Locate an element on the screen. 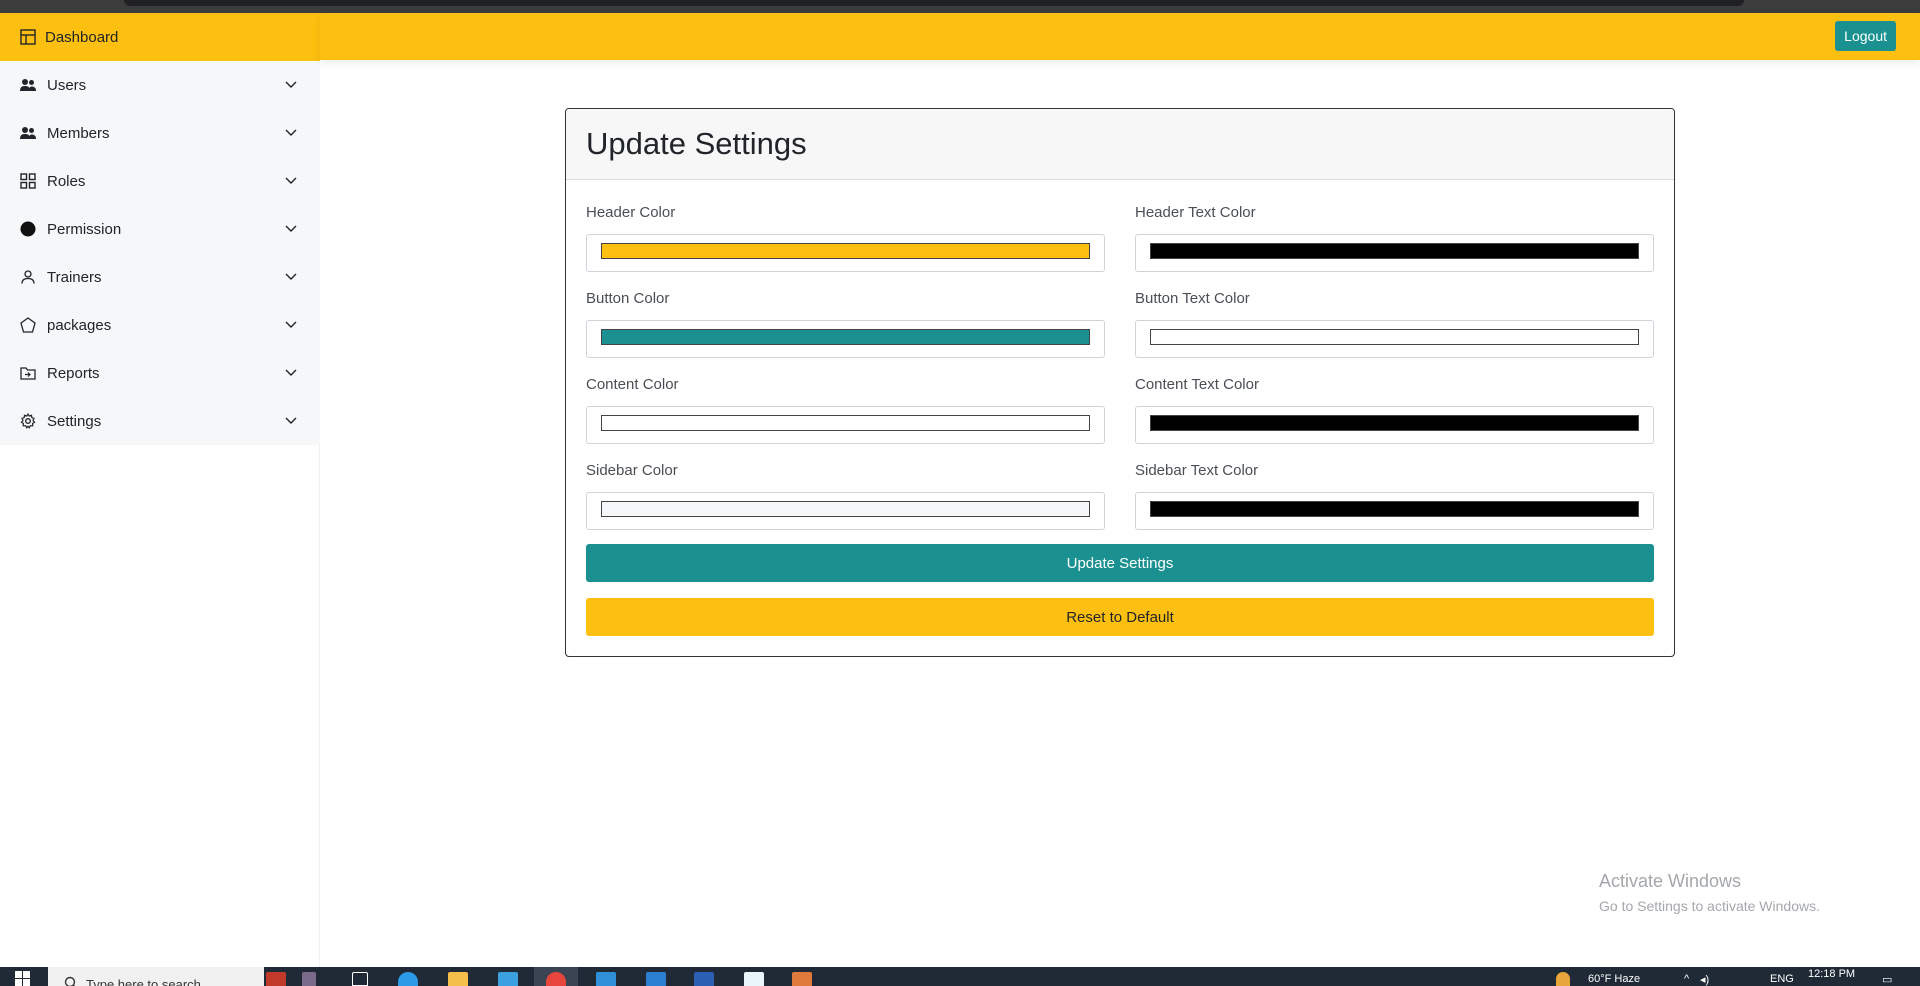 This screenshot has width=1920, height=986. sidebar-item-packages: packages is located at coordinates (160, 325).